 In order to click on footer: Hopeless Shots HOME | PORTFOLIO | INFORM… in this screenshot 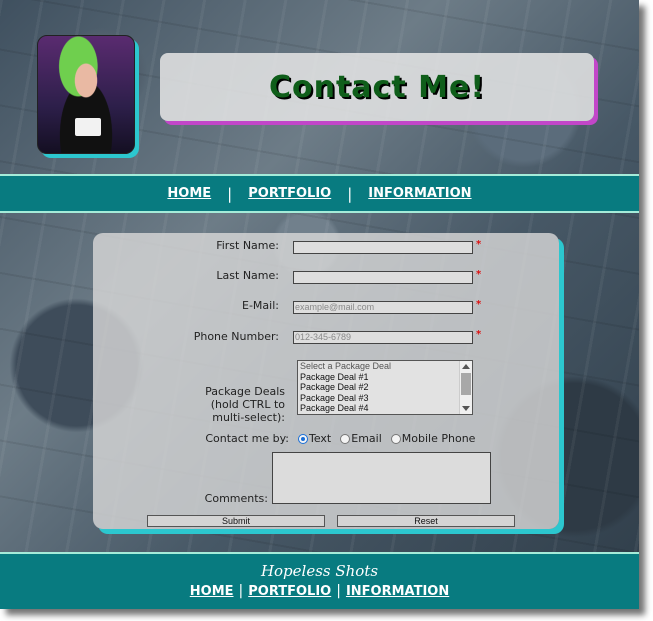, I will do `click(319, 580)`.